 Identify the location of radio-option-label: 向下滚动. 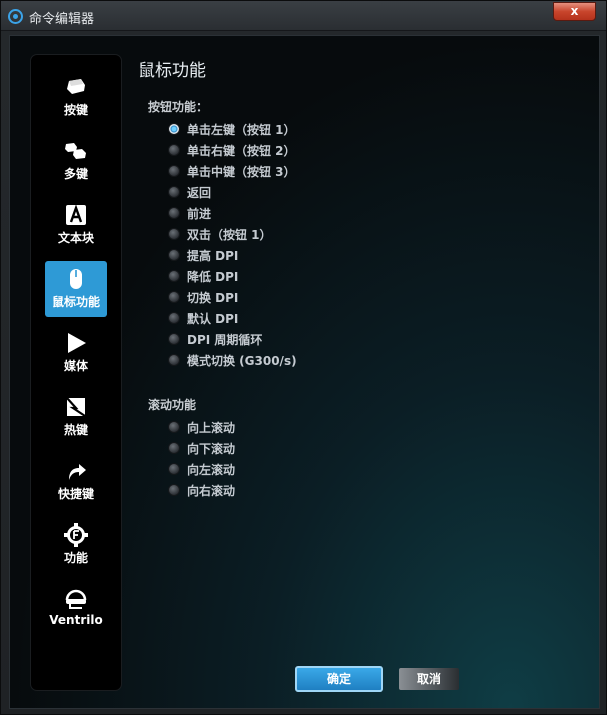
(211, 449).